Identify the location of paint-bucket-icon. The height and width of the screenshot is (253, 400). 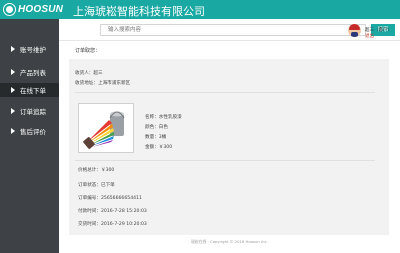
(104, 130).